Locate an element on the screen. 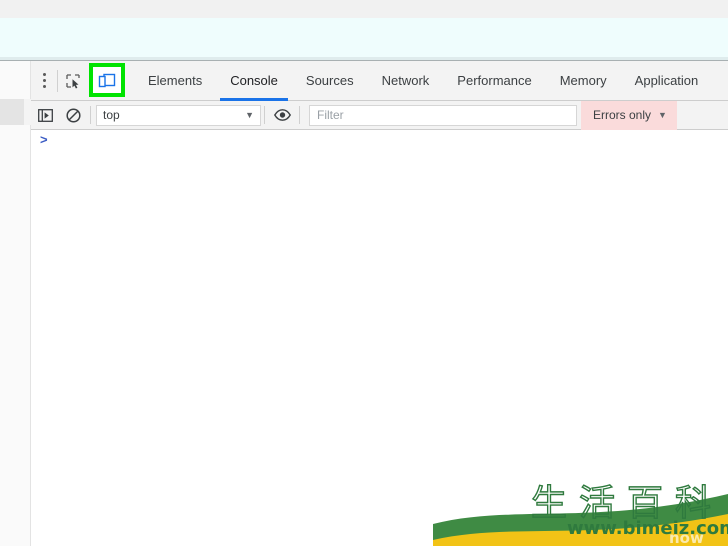 This screenshot has width=728, height=546. tab-application: Application is located at coordinates (667, 81).